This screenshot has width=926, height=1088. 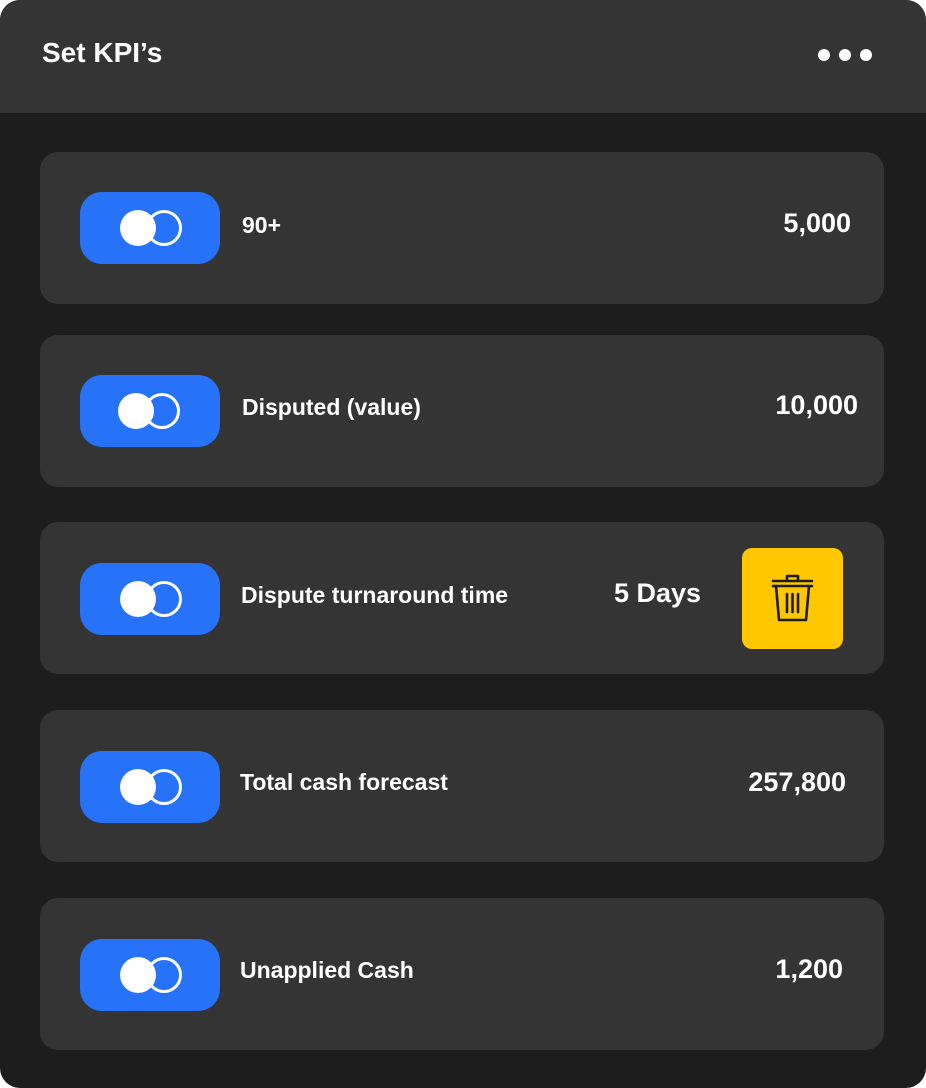 What do you see at coordinates (816, 405) in the screenshot?
I see `kpi-value: 10,000` at bounding box center [816, 405].